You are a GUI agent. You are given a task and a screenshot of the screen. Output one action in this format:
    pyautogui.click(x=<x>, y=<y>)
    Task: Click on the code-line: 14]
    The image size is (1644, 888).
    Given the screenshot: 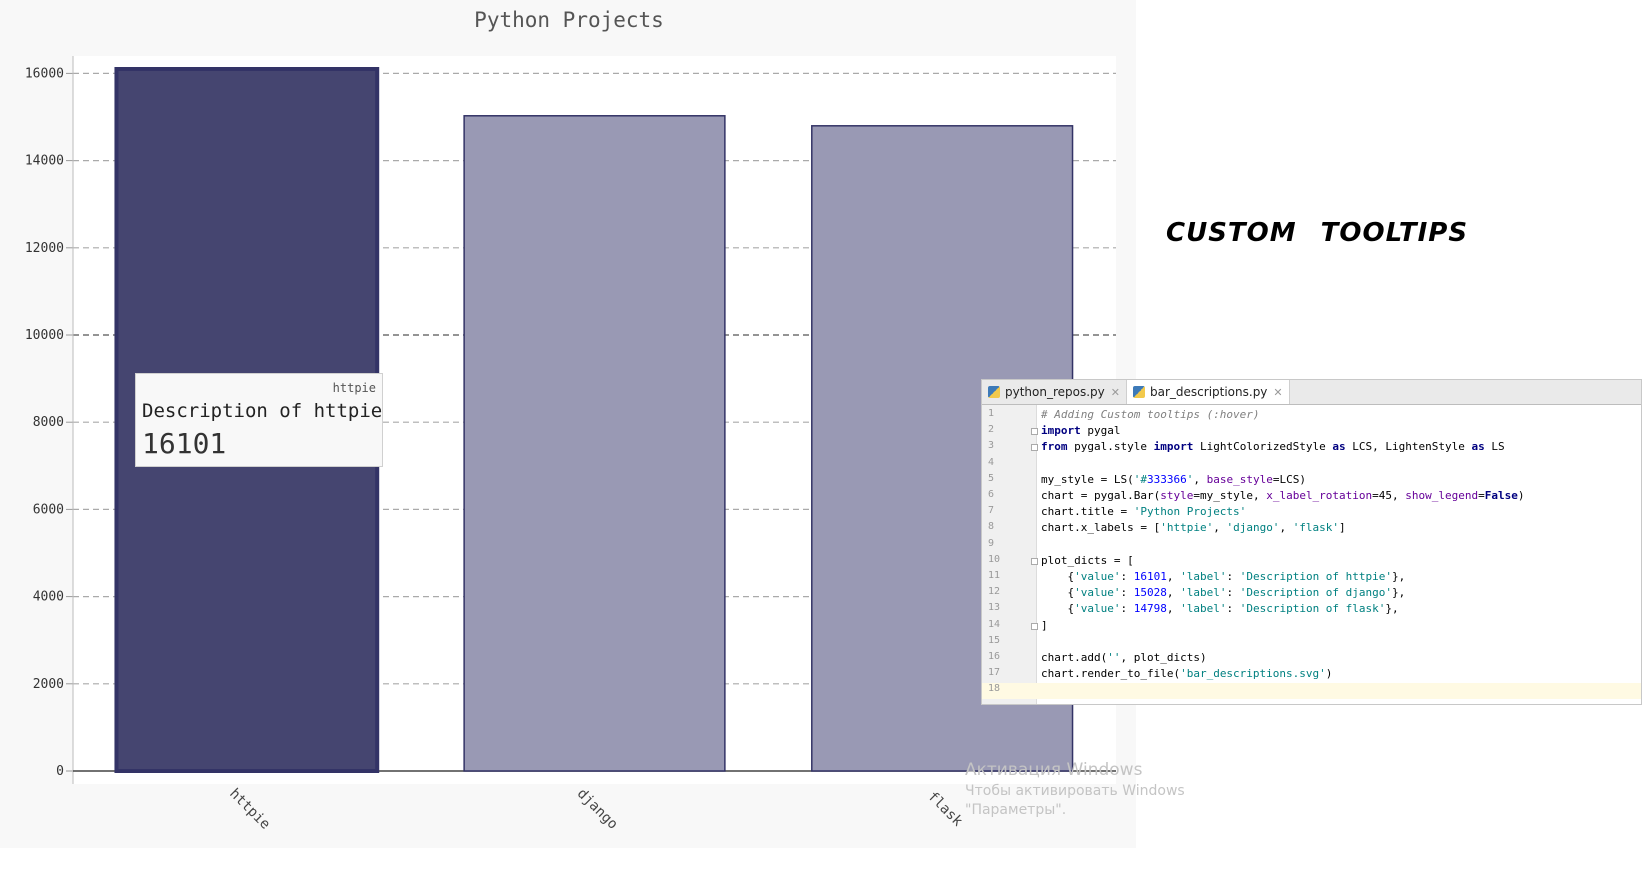 What is the action you would take?
    pyautogui.click(x=1311, y=627)
    